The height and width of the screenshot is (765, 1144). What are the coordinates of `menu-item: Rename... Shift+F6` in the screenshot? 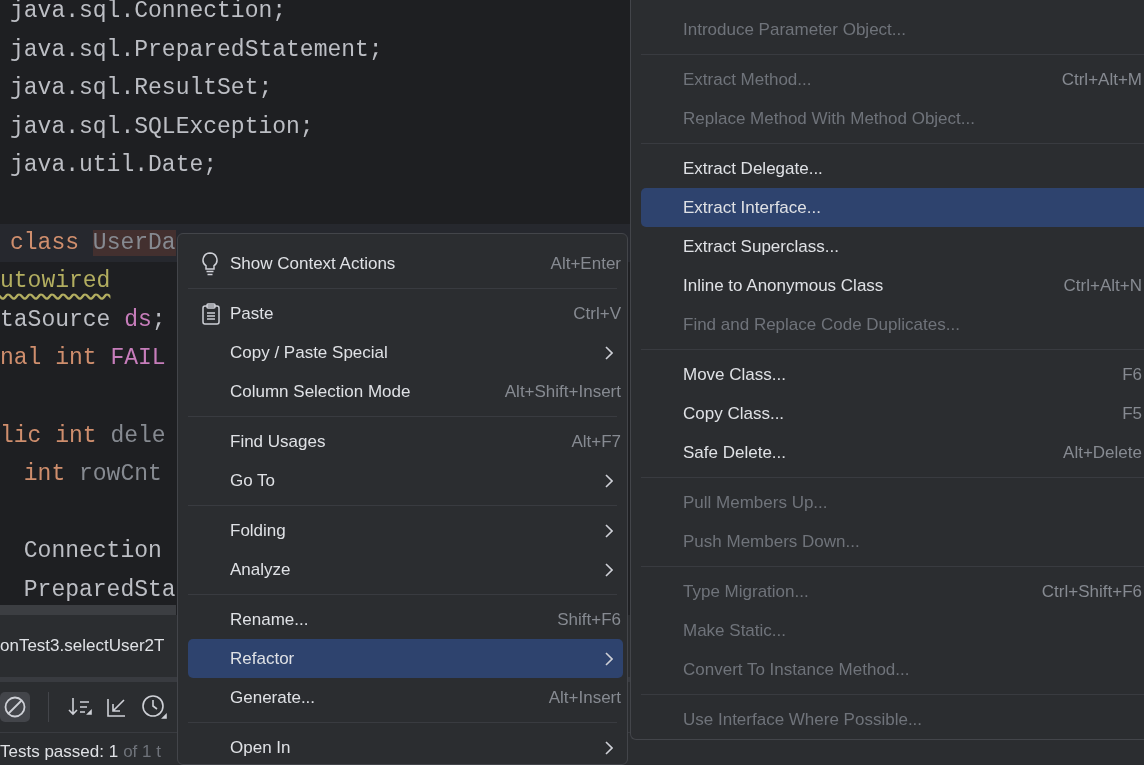 It's located at (405, 619).